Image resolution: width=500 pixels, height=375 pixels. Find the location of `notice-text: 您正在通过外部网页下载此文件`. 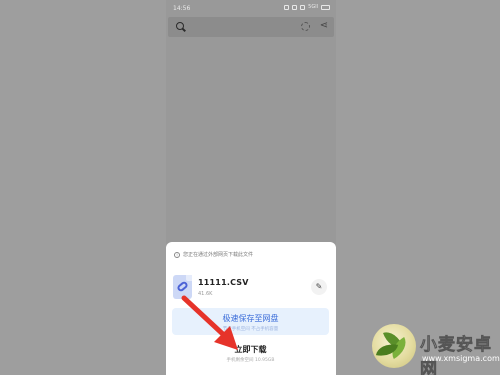

notice-text: 您正在通过外部网页下载此文件 is located at coordinates (218, 255).